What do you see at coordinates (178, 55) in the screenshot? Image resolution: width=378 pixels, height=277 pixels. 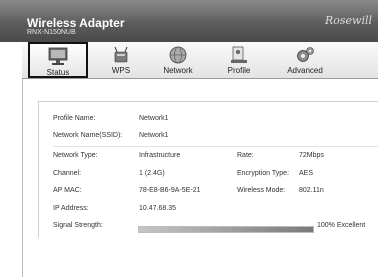 I see `globe-icon` at bounding box center [178, 55].